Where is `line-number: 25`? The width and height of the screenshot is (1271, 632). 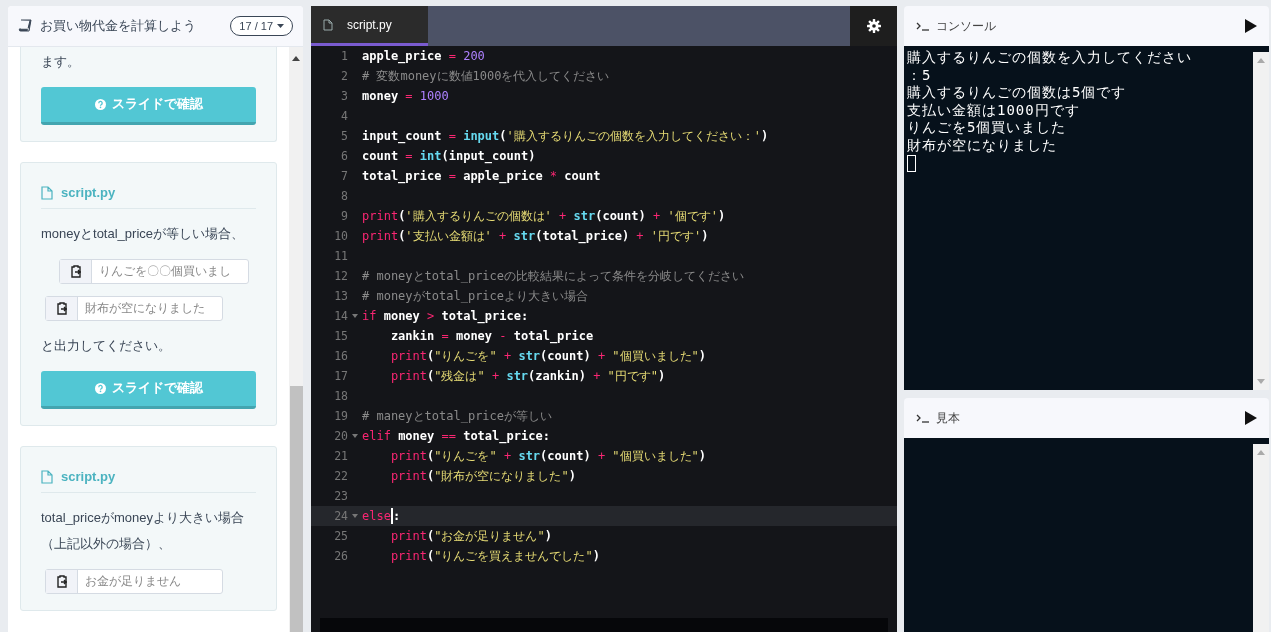 line-number: 25 is located at coordinates (341, 536).